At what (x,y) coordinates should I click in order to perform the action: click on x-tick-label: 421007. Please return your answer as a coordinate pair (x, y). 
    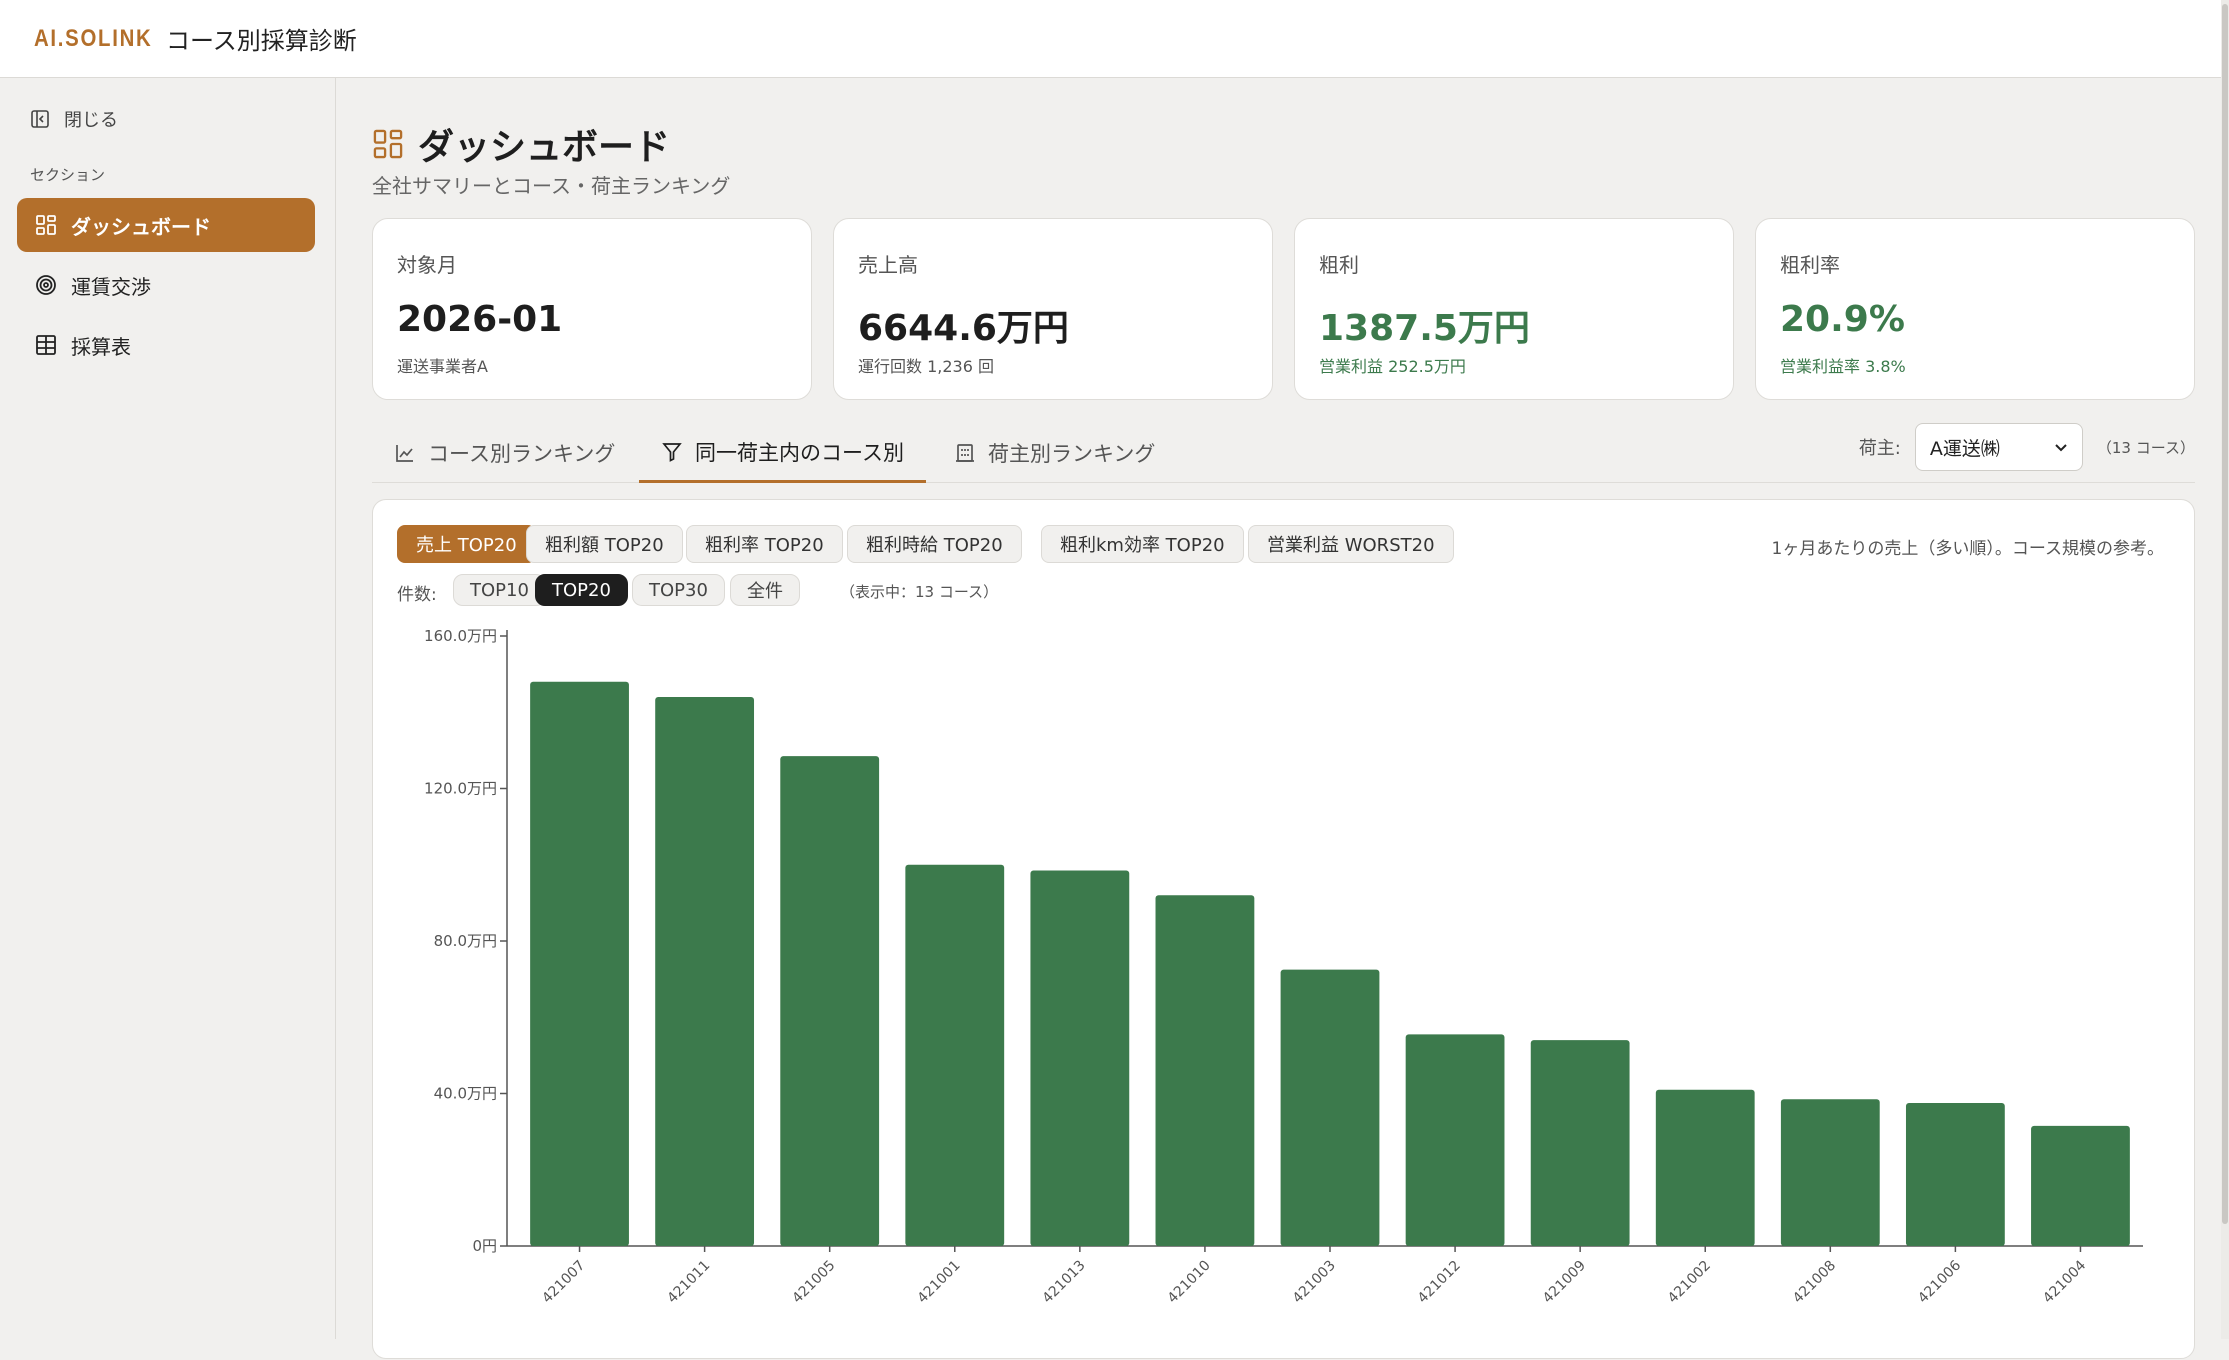
    Looking at the image, I should click on (563, 1282).